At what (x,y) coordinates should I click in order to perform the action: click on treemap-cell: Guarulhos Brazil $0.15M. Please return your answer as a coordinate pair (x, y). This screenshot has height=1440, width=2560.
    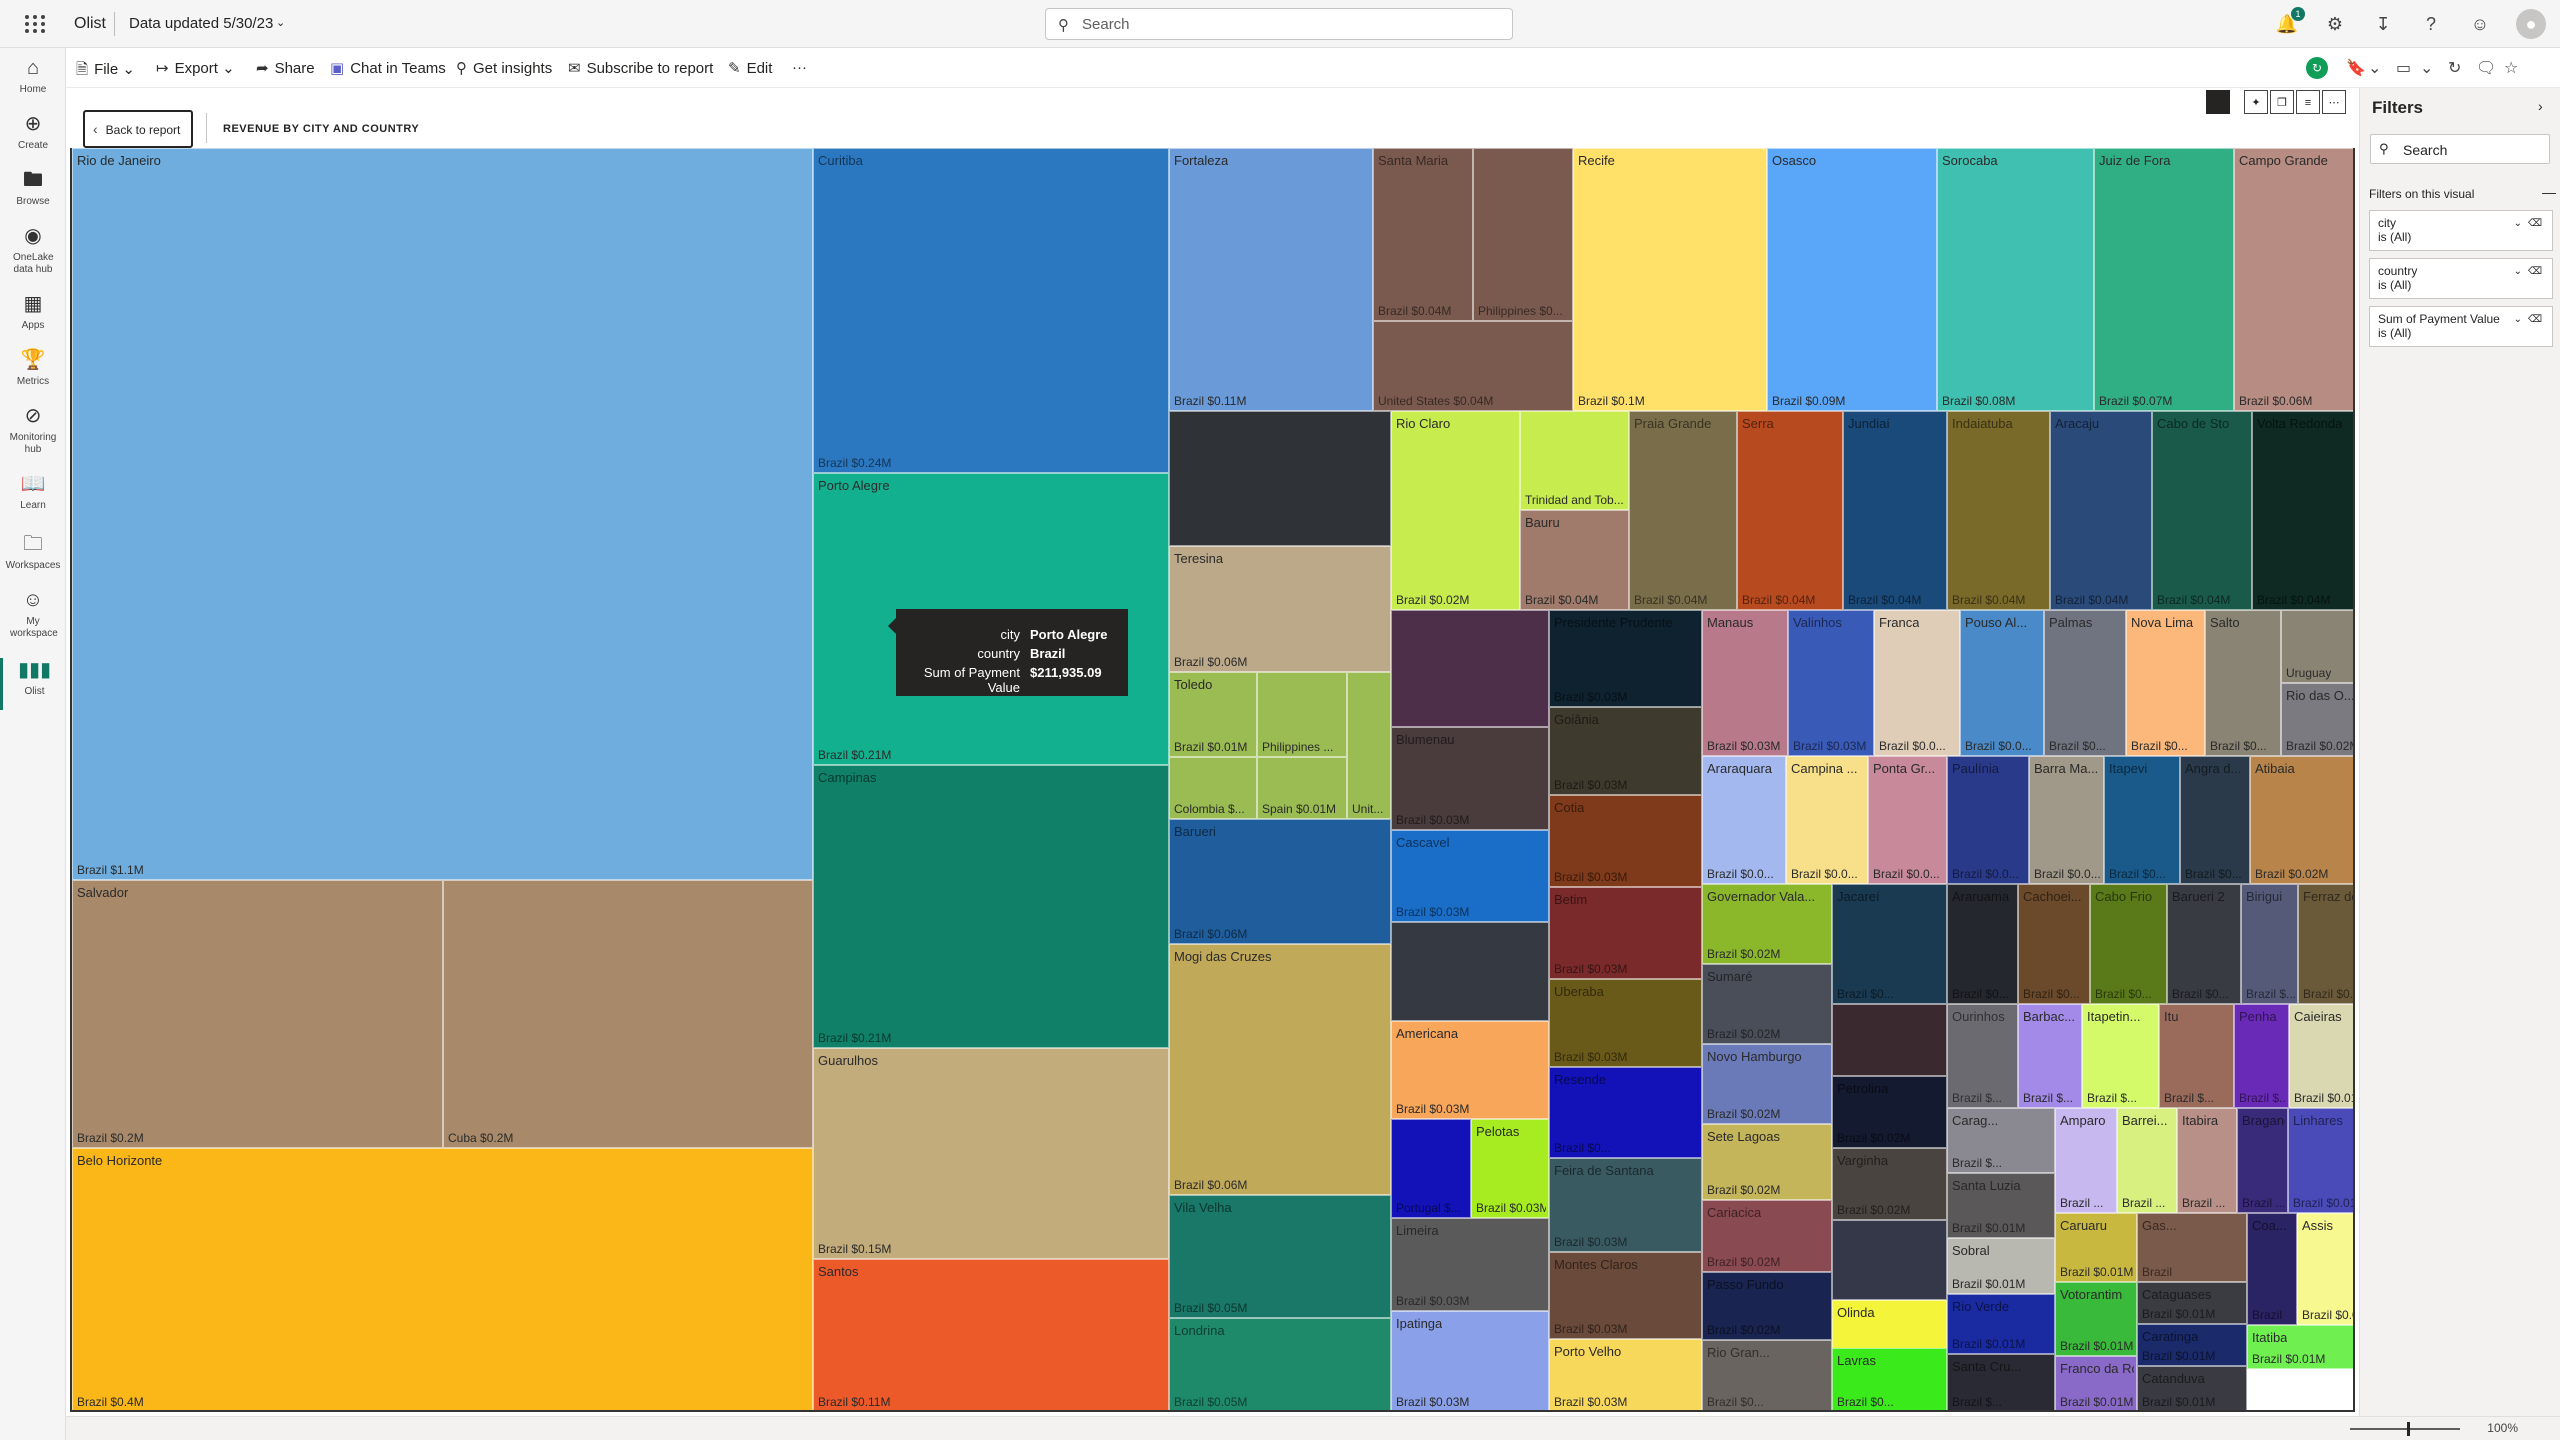
    Looking at the image, I should click on (991, 1153).